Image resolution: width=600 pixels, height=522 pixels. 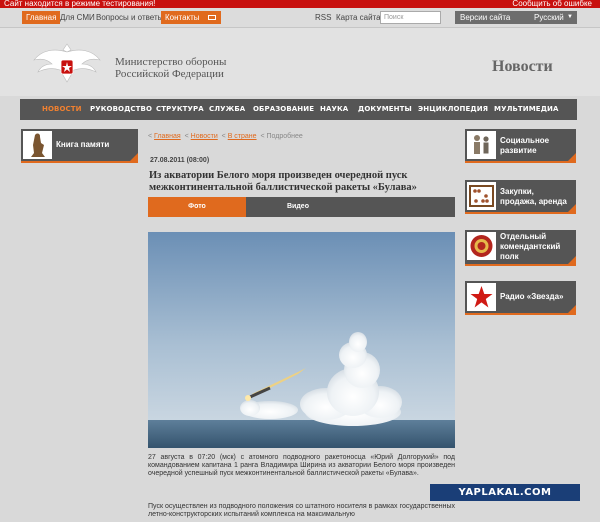 I want to click on breadcrumb-home: Главная, so click(x=167, y=136).